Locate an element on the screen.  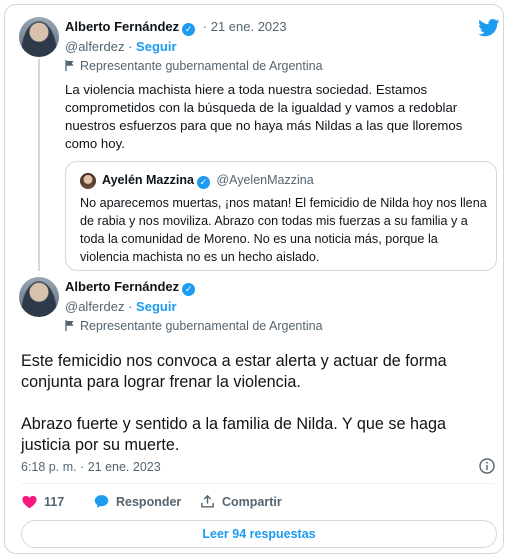
share-button: Compartir is located at coordinates (240, 501).